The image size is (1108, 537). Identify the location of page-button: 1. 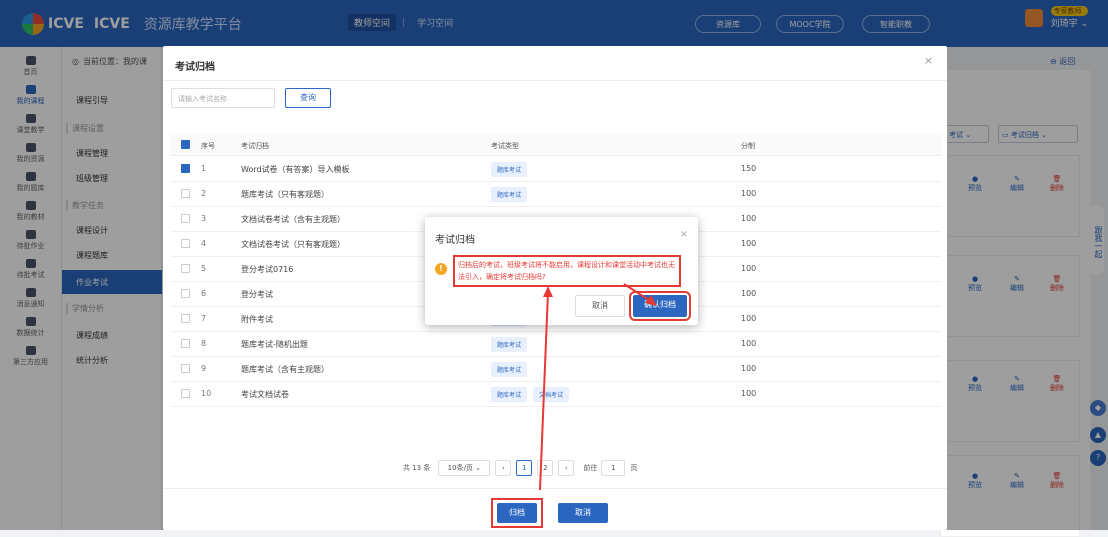
(524, 468).